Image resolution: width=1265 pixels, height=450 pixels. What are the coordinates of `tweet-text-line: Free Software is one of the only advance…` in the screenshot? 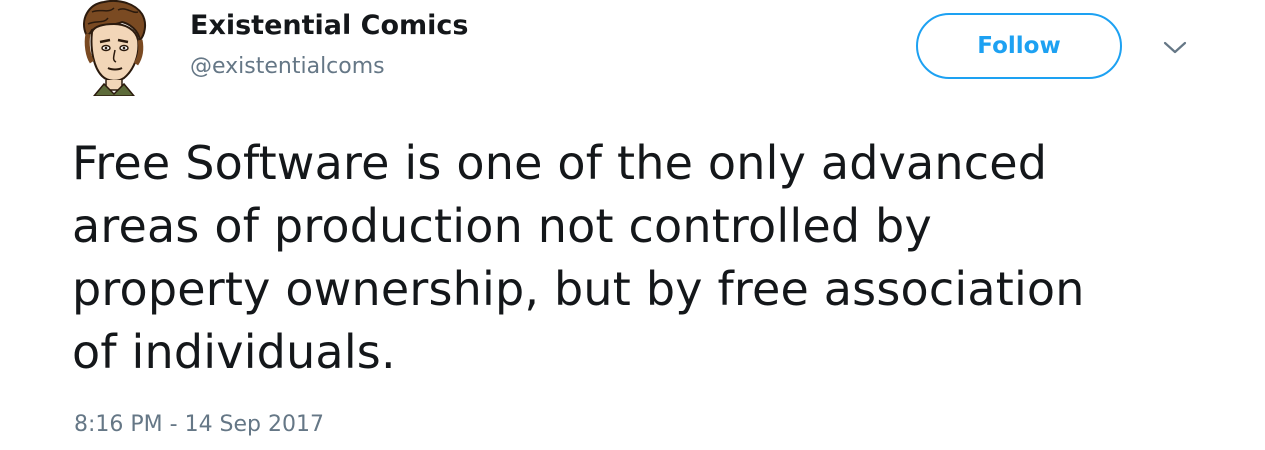 It's located at (560, 163).